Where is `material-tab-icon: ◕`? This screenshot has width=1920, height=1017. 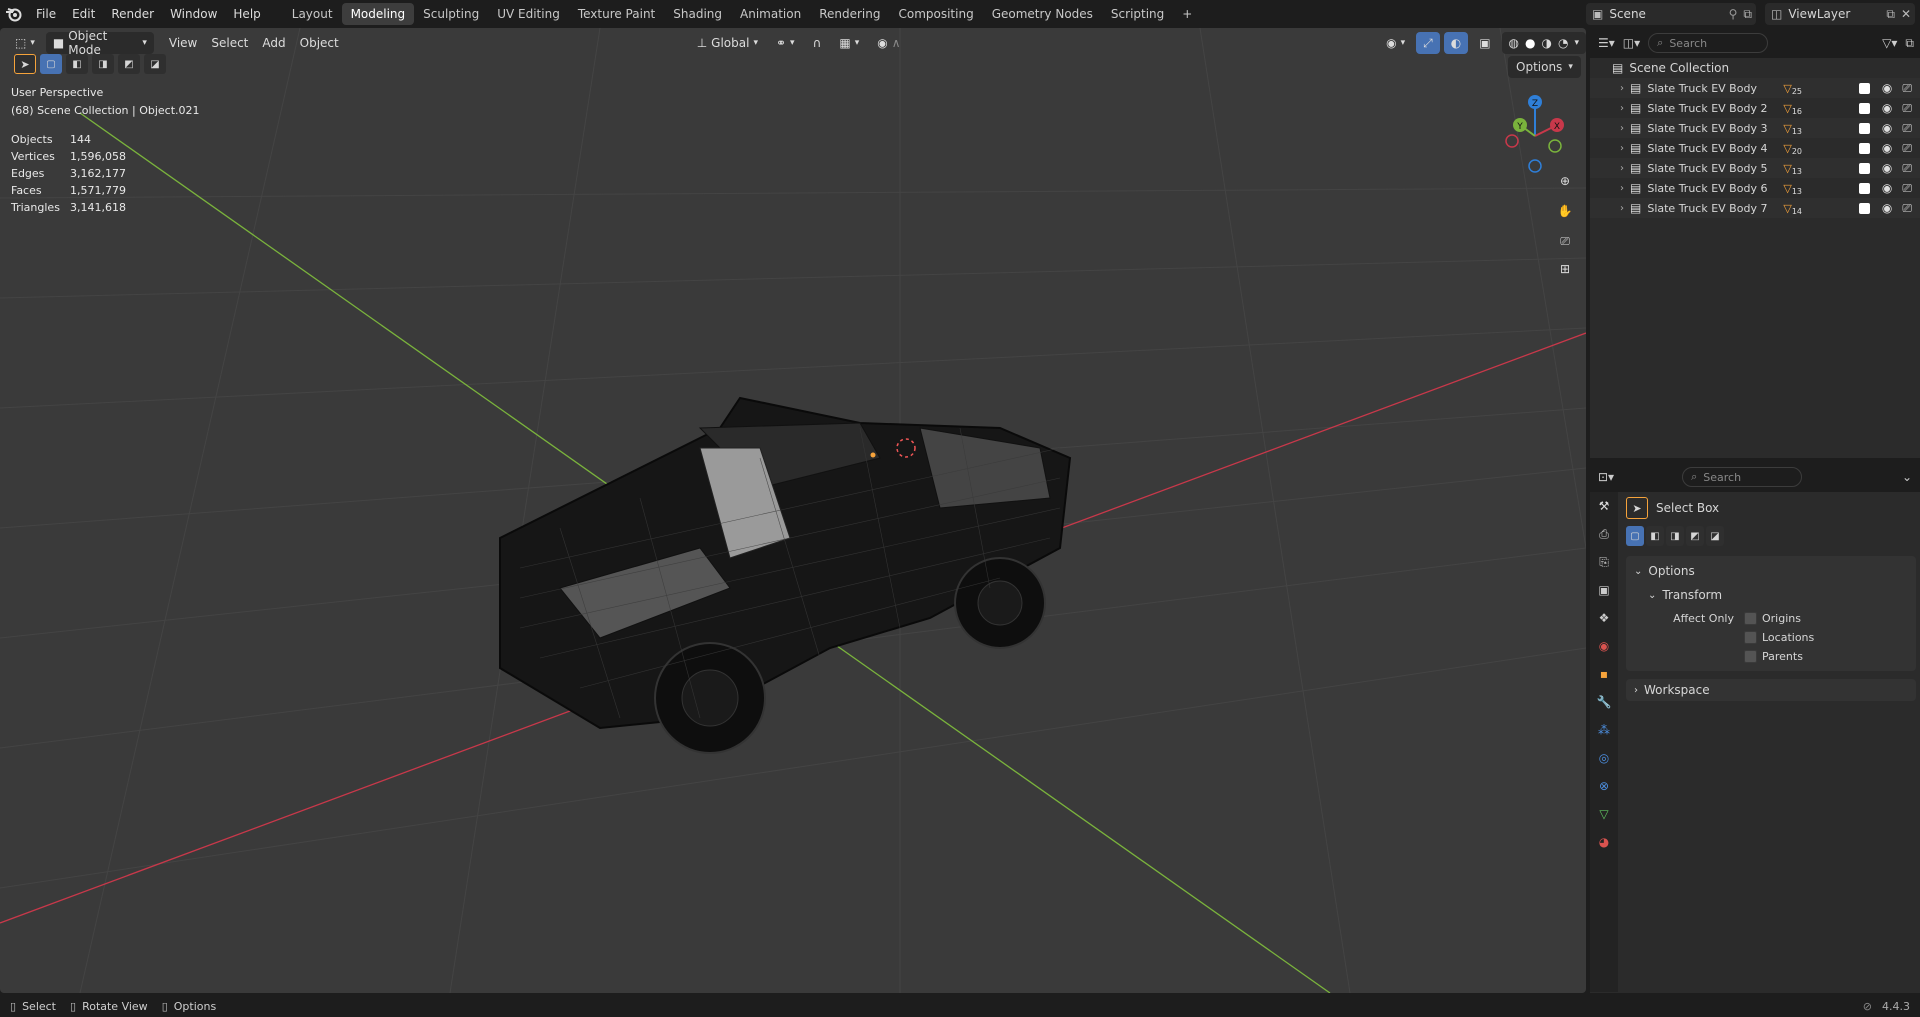 material-tab-icon: ◕ is located at coordinates (1604, 842).